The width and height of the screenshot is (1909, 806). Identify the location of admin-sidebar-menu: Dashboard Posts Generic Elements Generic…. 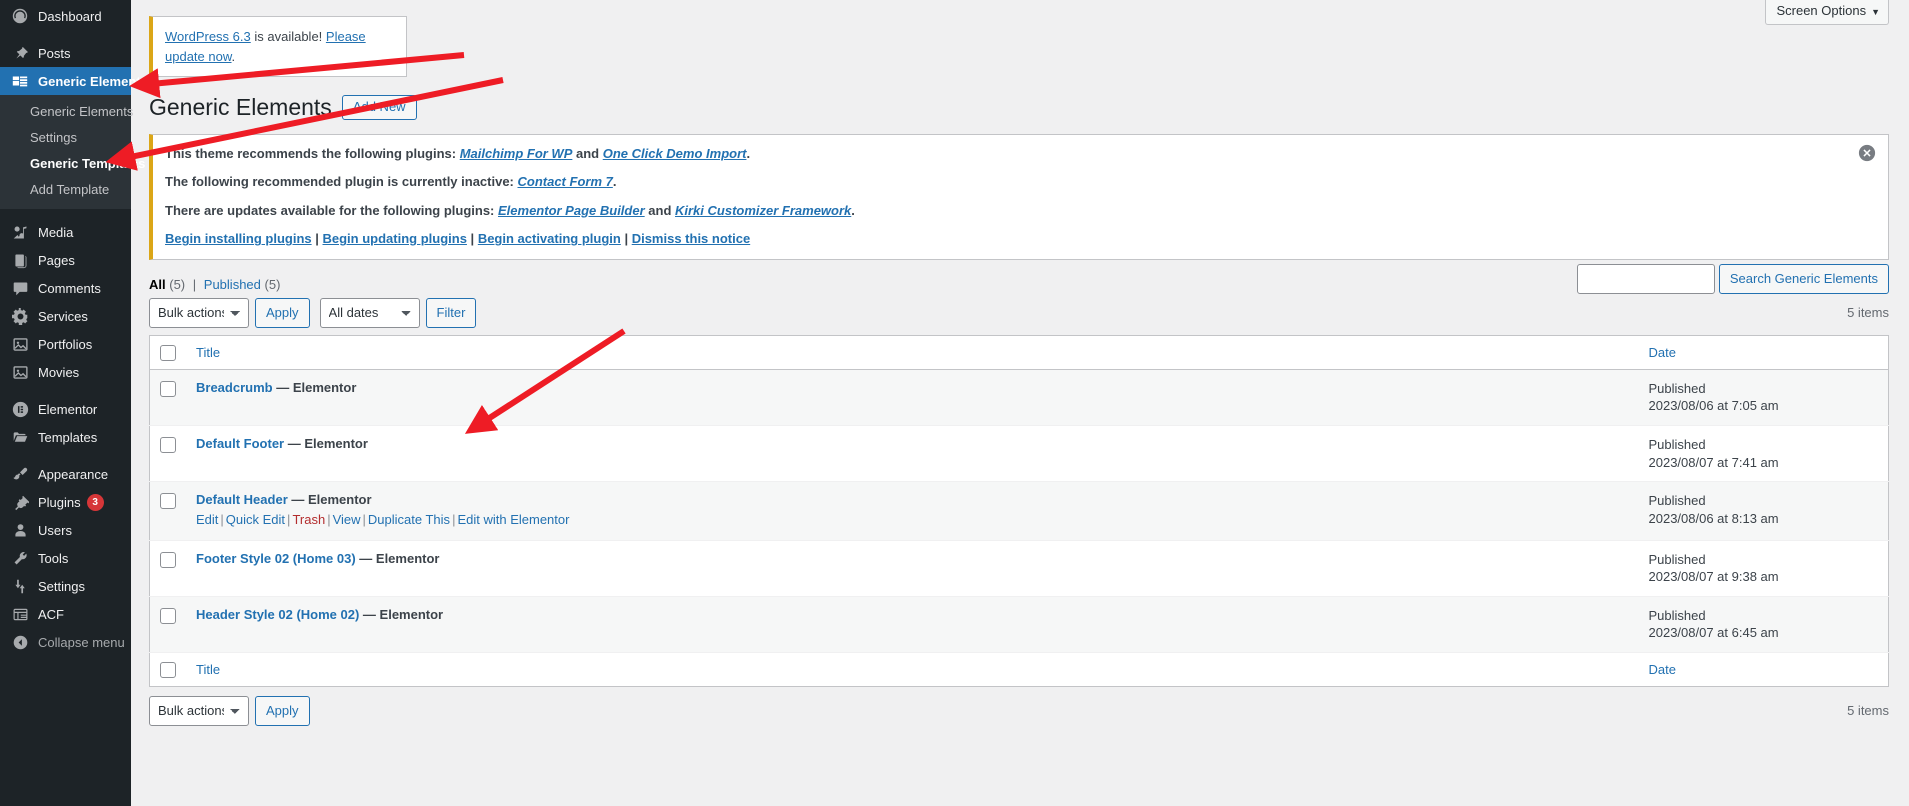
(74, 403).